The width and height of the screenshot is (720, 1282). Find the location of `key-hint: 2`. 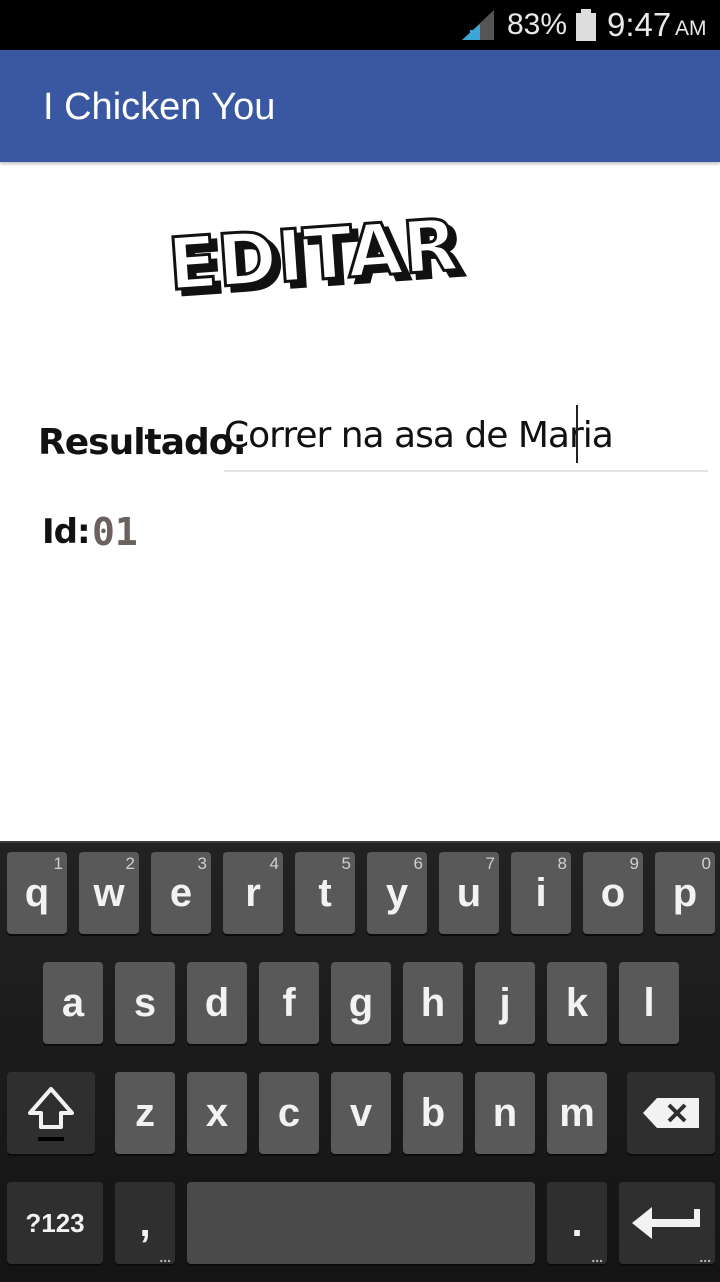

key-hint: 2 is located at coordinates (130, 863).